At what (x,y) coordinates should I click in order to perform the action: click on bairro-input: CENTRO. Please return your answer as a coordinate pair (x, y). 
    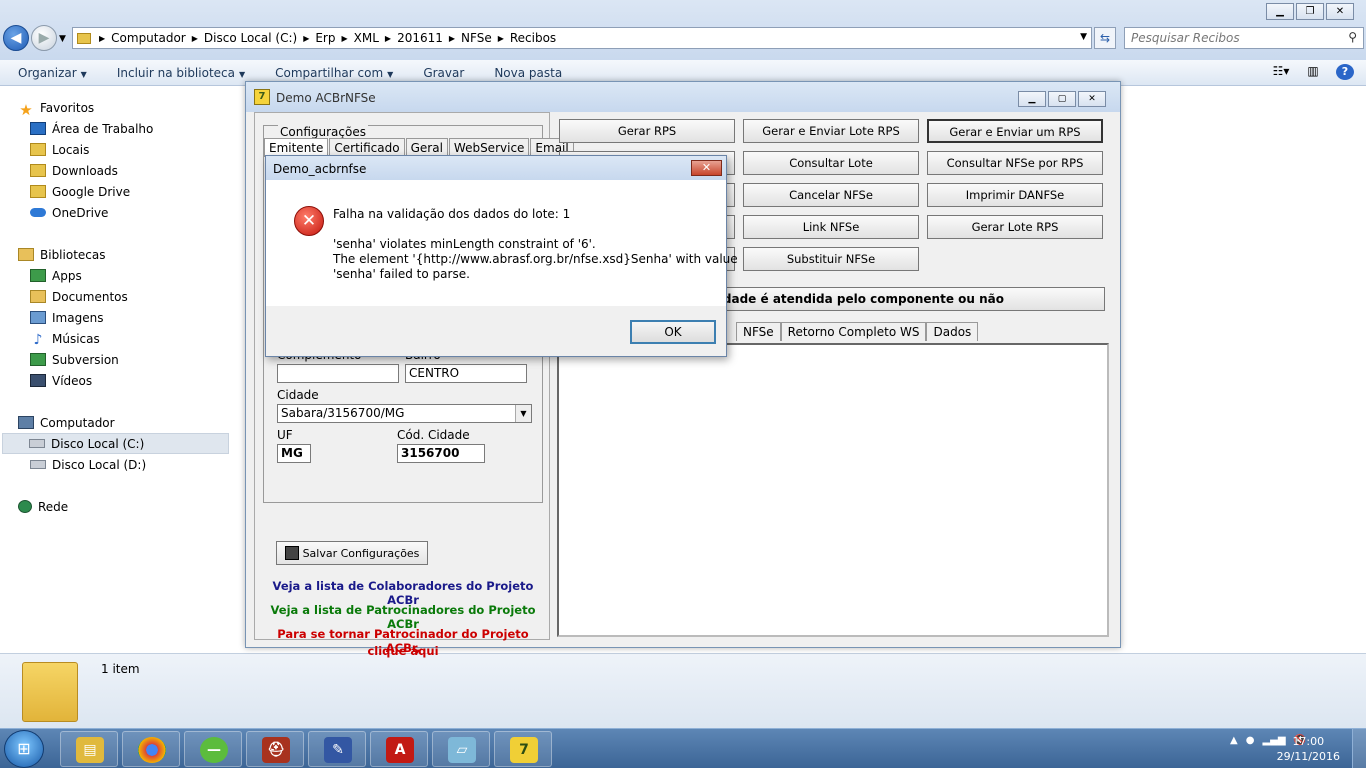
    Looking at the image, I should click on (466, 373).